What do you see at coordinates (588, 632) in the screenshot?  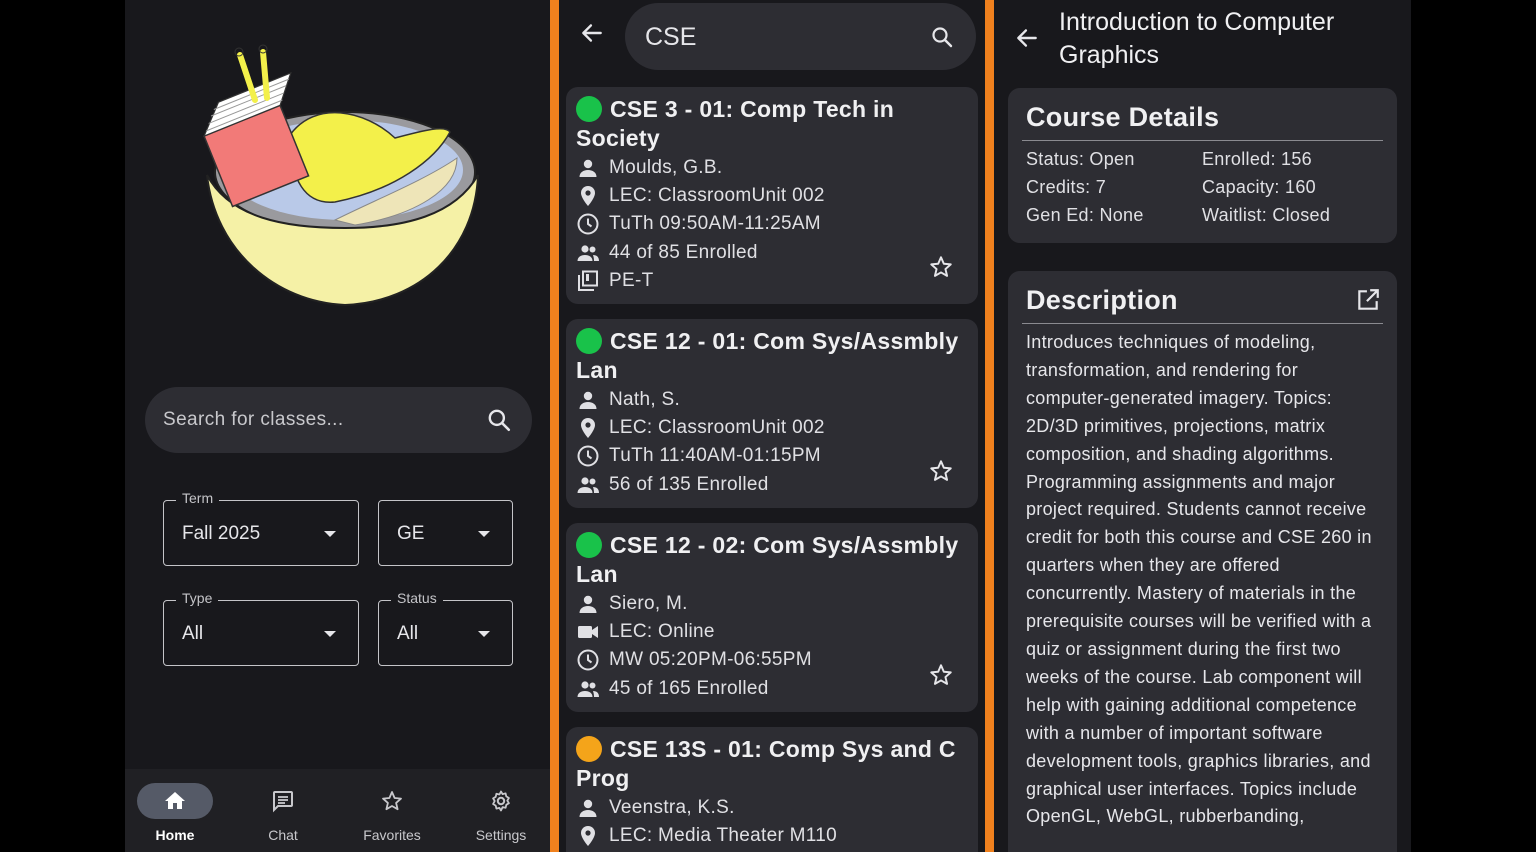 I see `video-camera-icon` at bounding box center [588, 632].